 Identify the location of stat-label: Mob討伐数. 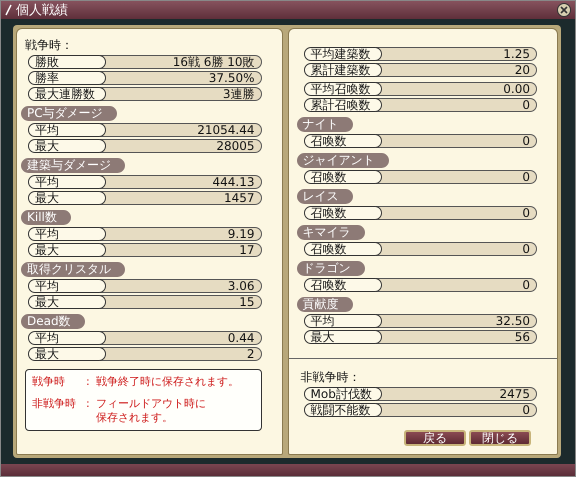
(343, 394).